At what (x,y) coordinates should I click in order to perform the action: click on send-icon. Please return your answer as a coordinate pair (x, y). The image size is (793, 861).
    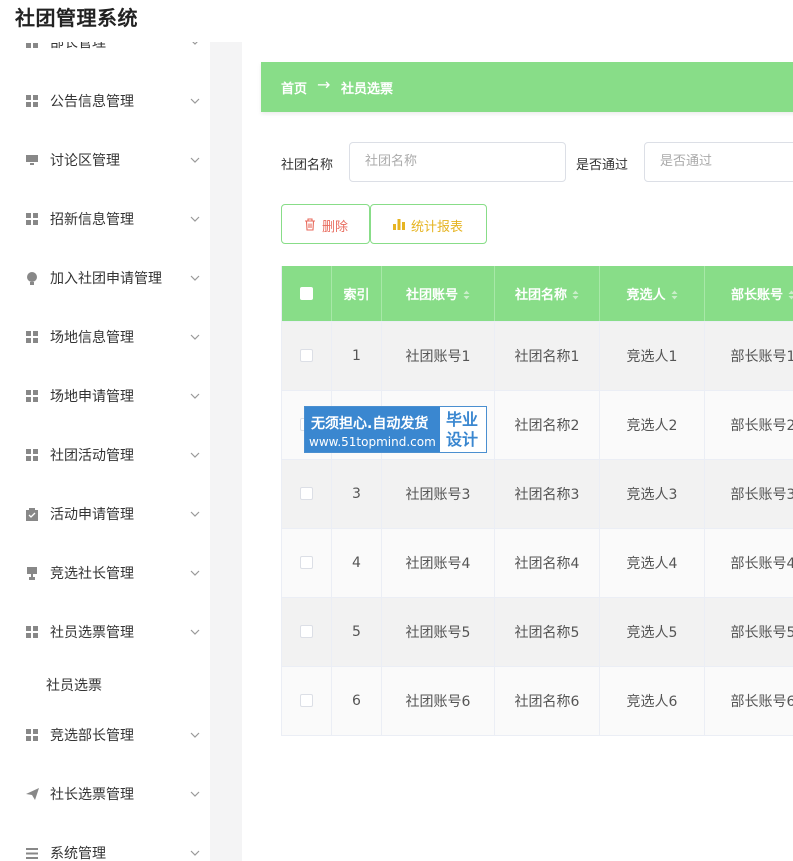
    Looking at the image, I should click on (32, 794).